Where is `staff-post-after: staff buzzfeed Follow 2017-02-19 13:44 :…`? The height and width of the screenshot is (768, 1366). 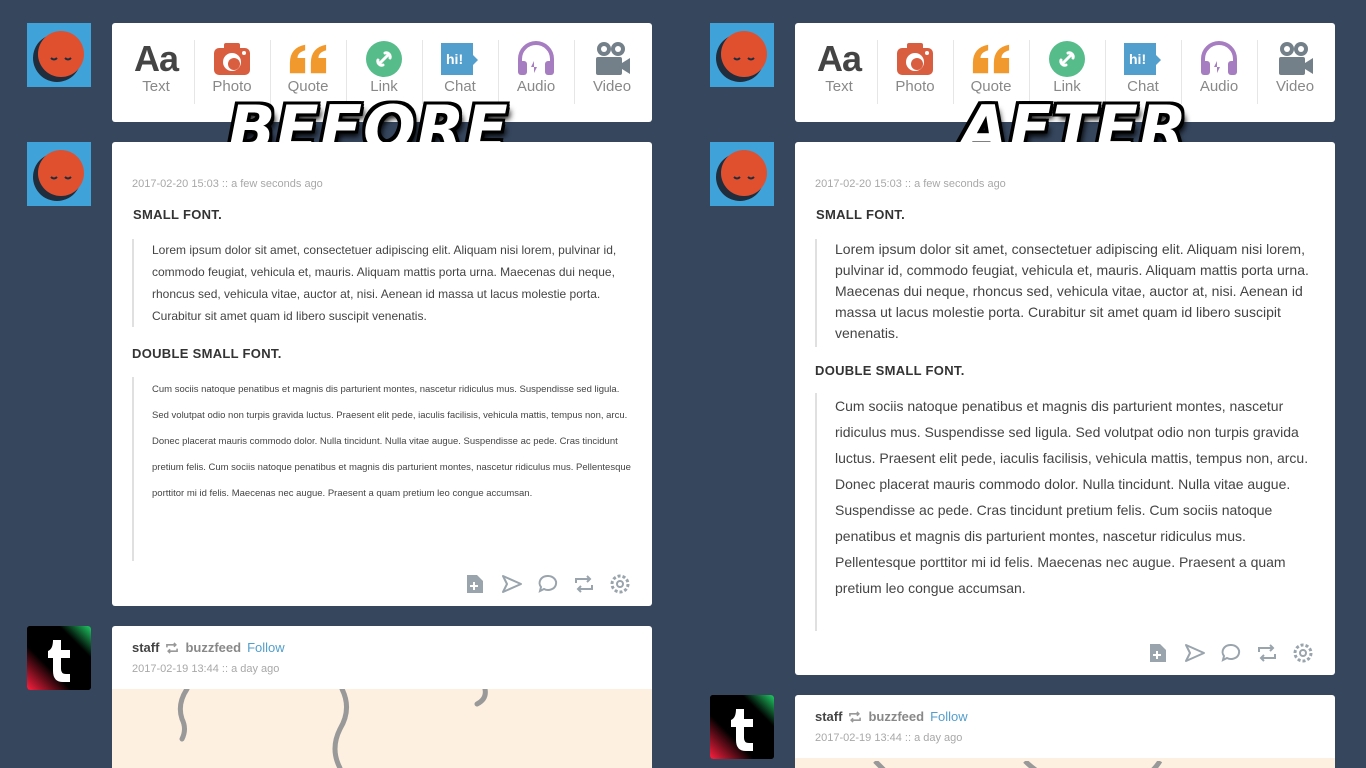 staff-post-after: staff buzzfeed Follow 2017-02-19 13:44 :… is located at coordinates (1065, 731).